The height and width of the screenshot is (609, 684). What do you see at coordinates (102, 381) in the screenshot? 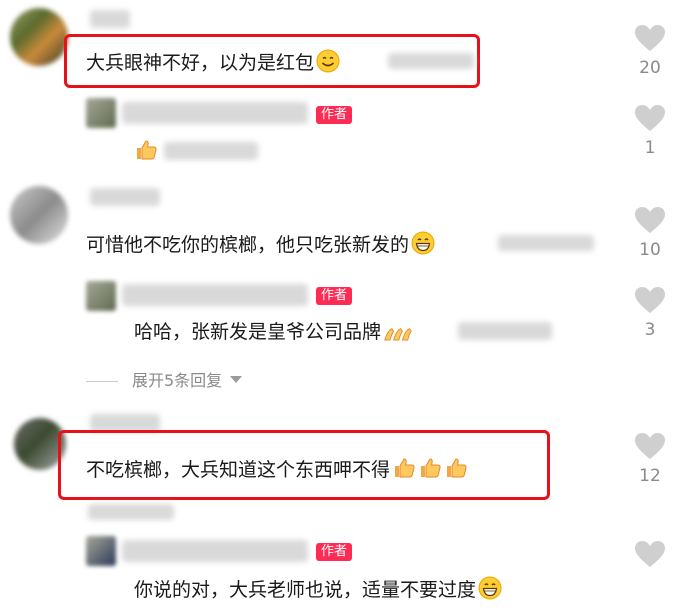
I see `divider` at bounding box center [102, 381].